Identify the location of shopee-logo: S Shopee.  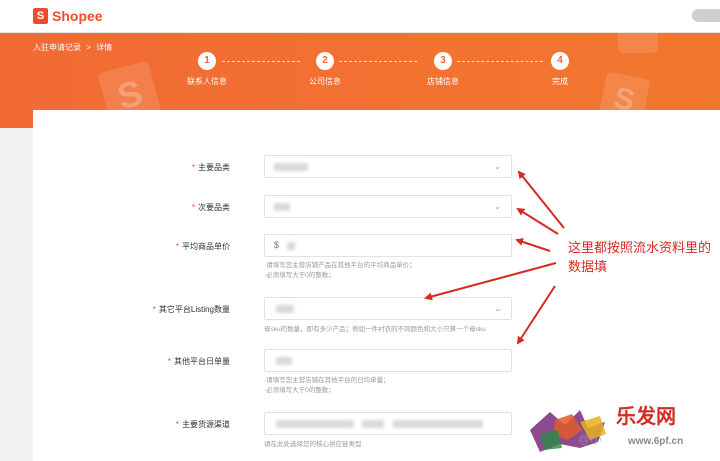
(68, 16).